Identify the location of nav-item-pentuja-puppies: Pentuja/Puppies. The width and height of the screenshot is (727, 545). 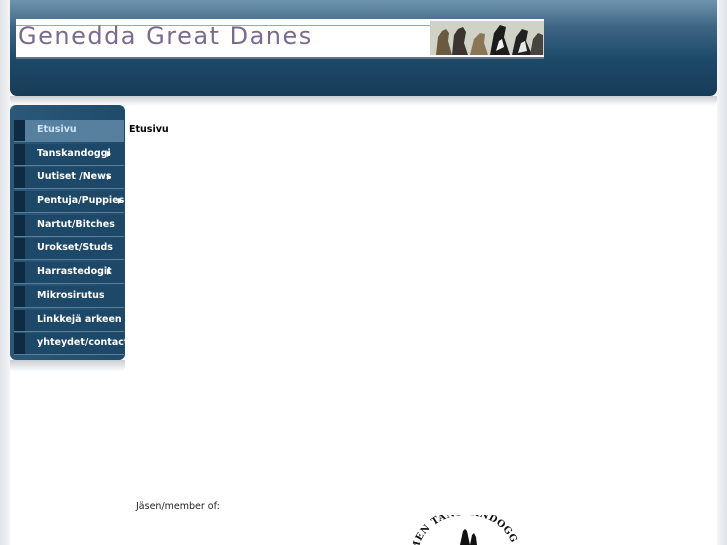
(69, 202).